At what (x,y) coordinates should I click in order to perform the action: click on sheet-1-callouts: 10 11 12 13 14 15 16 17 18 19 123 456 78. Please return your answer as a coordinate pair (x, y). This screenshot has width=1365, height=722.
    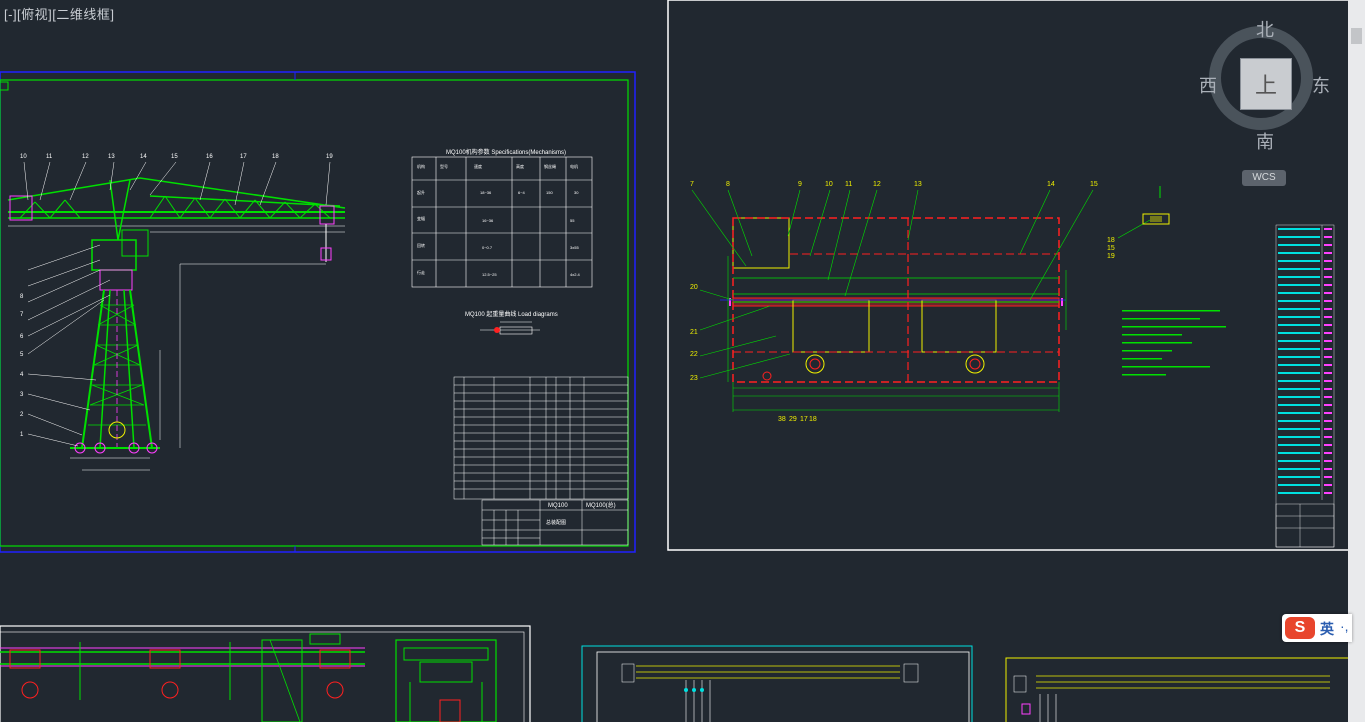
    Looking at the image, I should click on (176, 296).